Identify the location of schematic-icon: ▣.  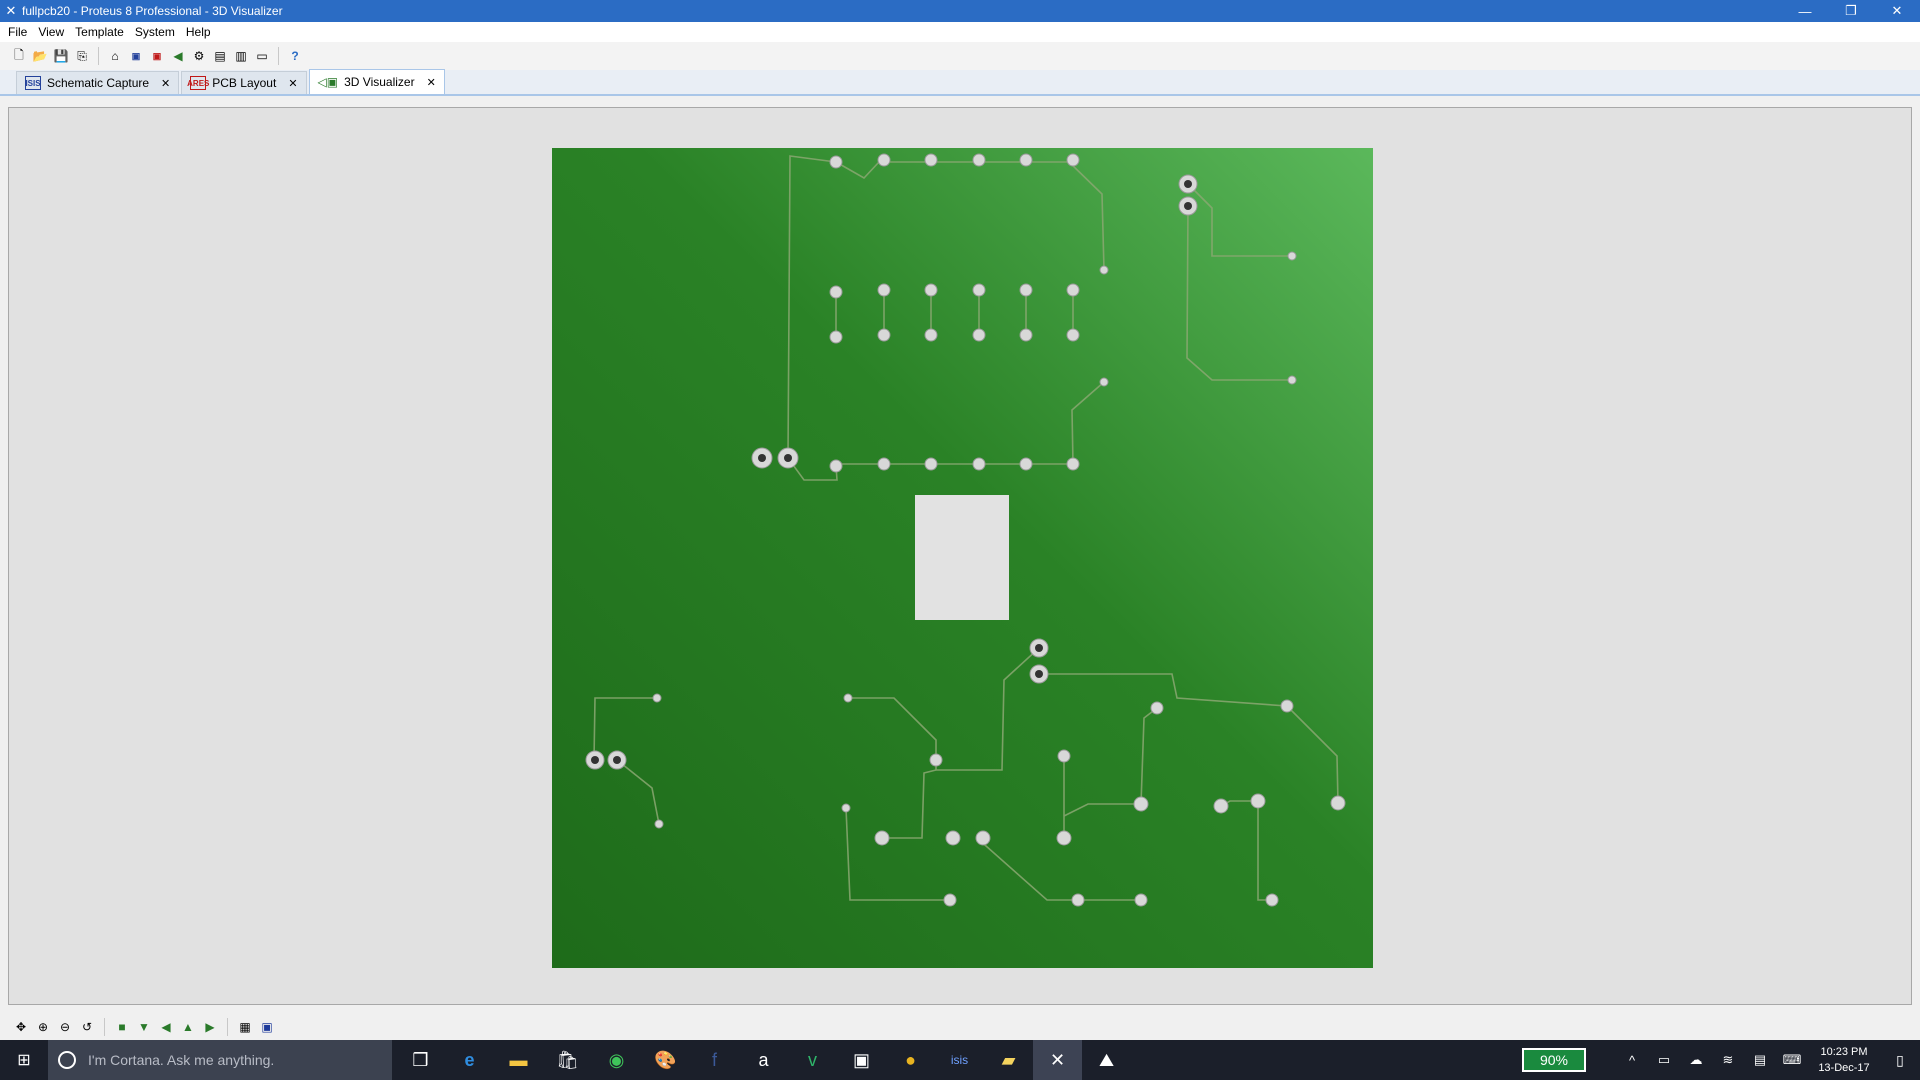
(136, 56).